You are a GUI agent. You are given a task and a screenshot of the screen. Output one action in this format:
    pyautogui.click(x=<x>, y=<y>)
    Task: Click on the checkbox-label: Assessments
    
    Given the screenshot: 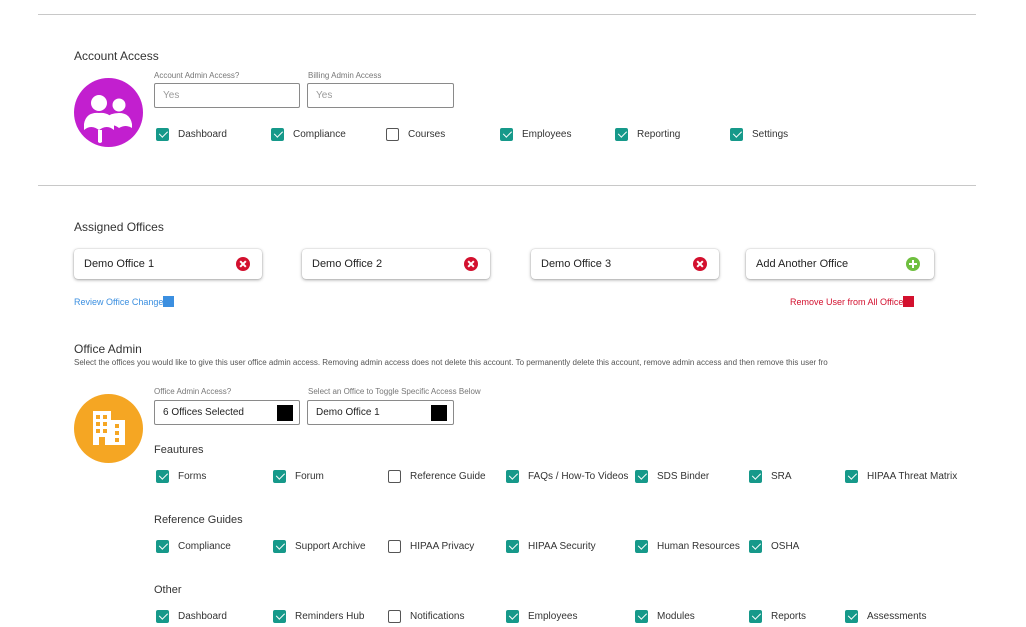 What is the action you would take?
    pyautogui.click(x=897, y=616)
    